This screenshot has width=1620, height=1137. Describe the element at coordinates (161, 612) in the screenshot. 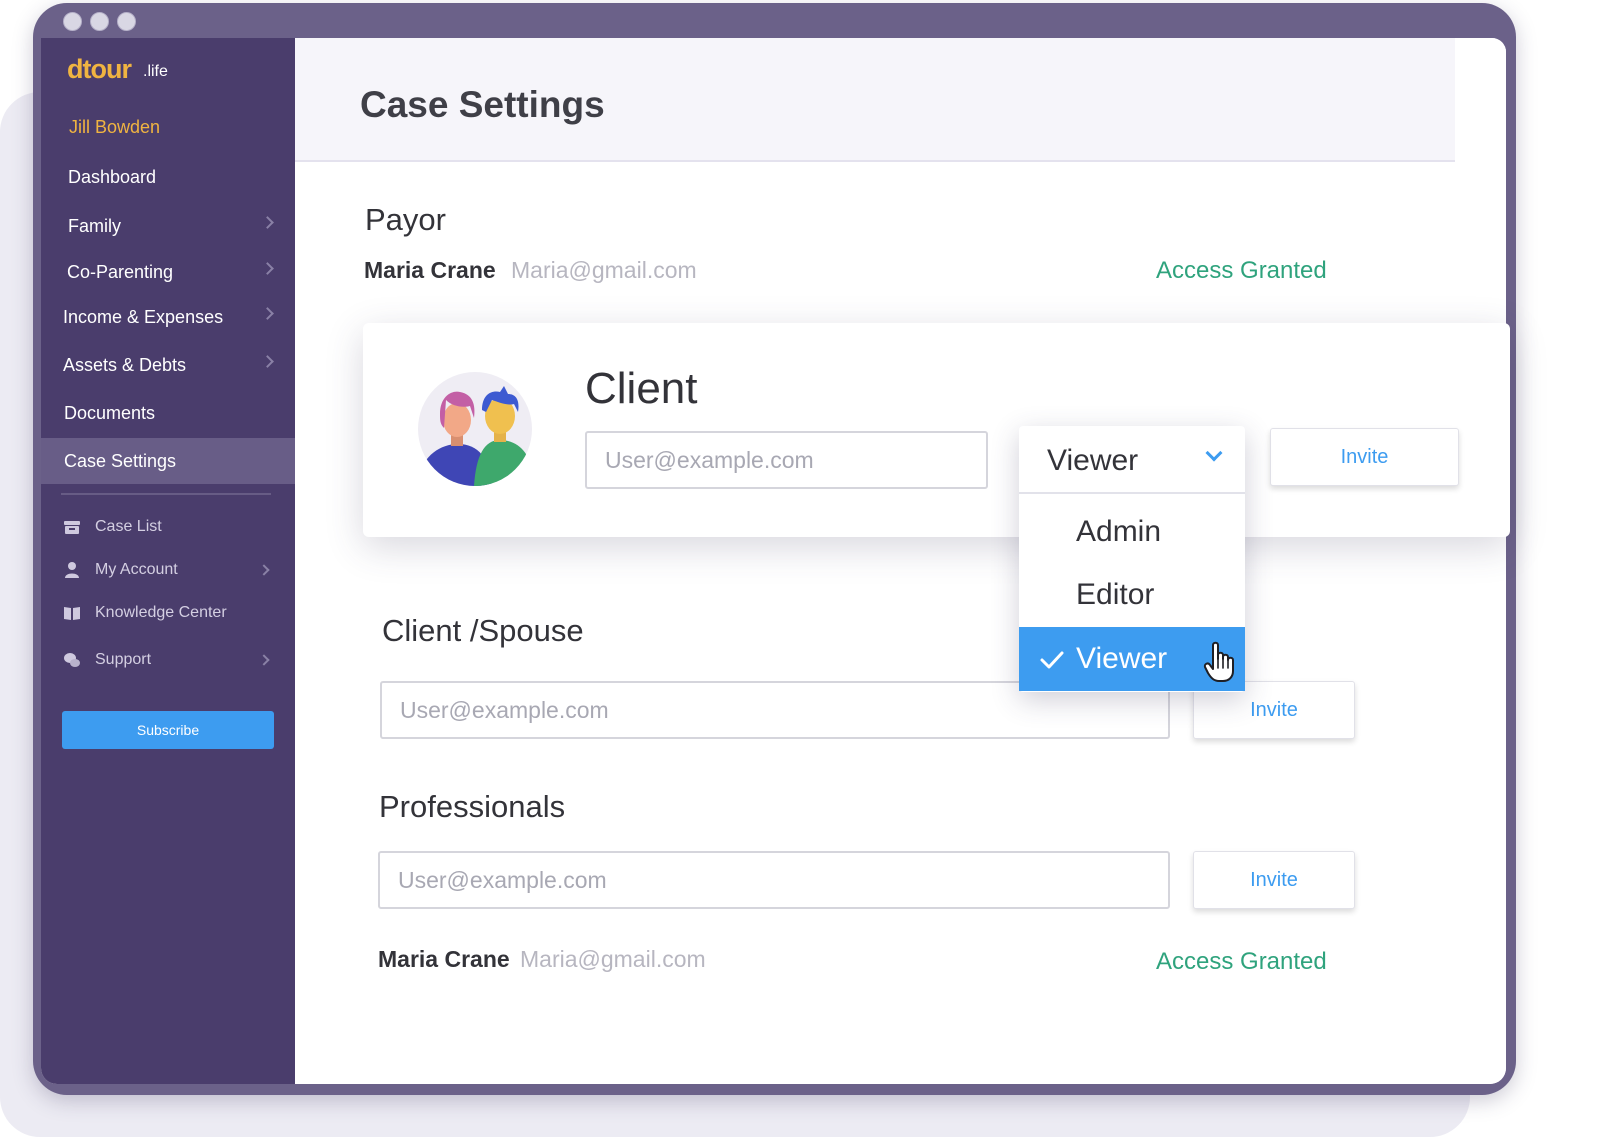

I see `sidebar-item-label: Knowledge Center` at that location.